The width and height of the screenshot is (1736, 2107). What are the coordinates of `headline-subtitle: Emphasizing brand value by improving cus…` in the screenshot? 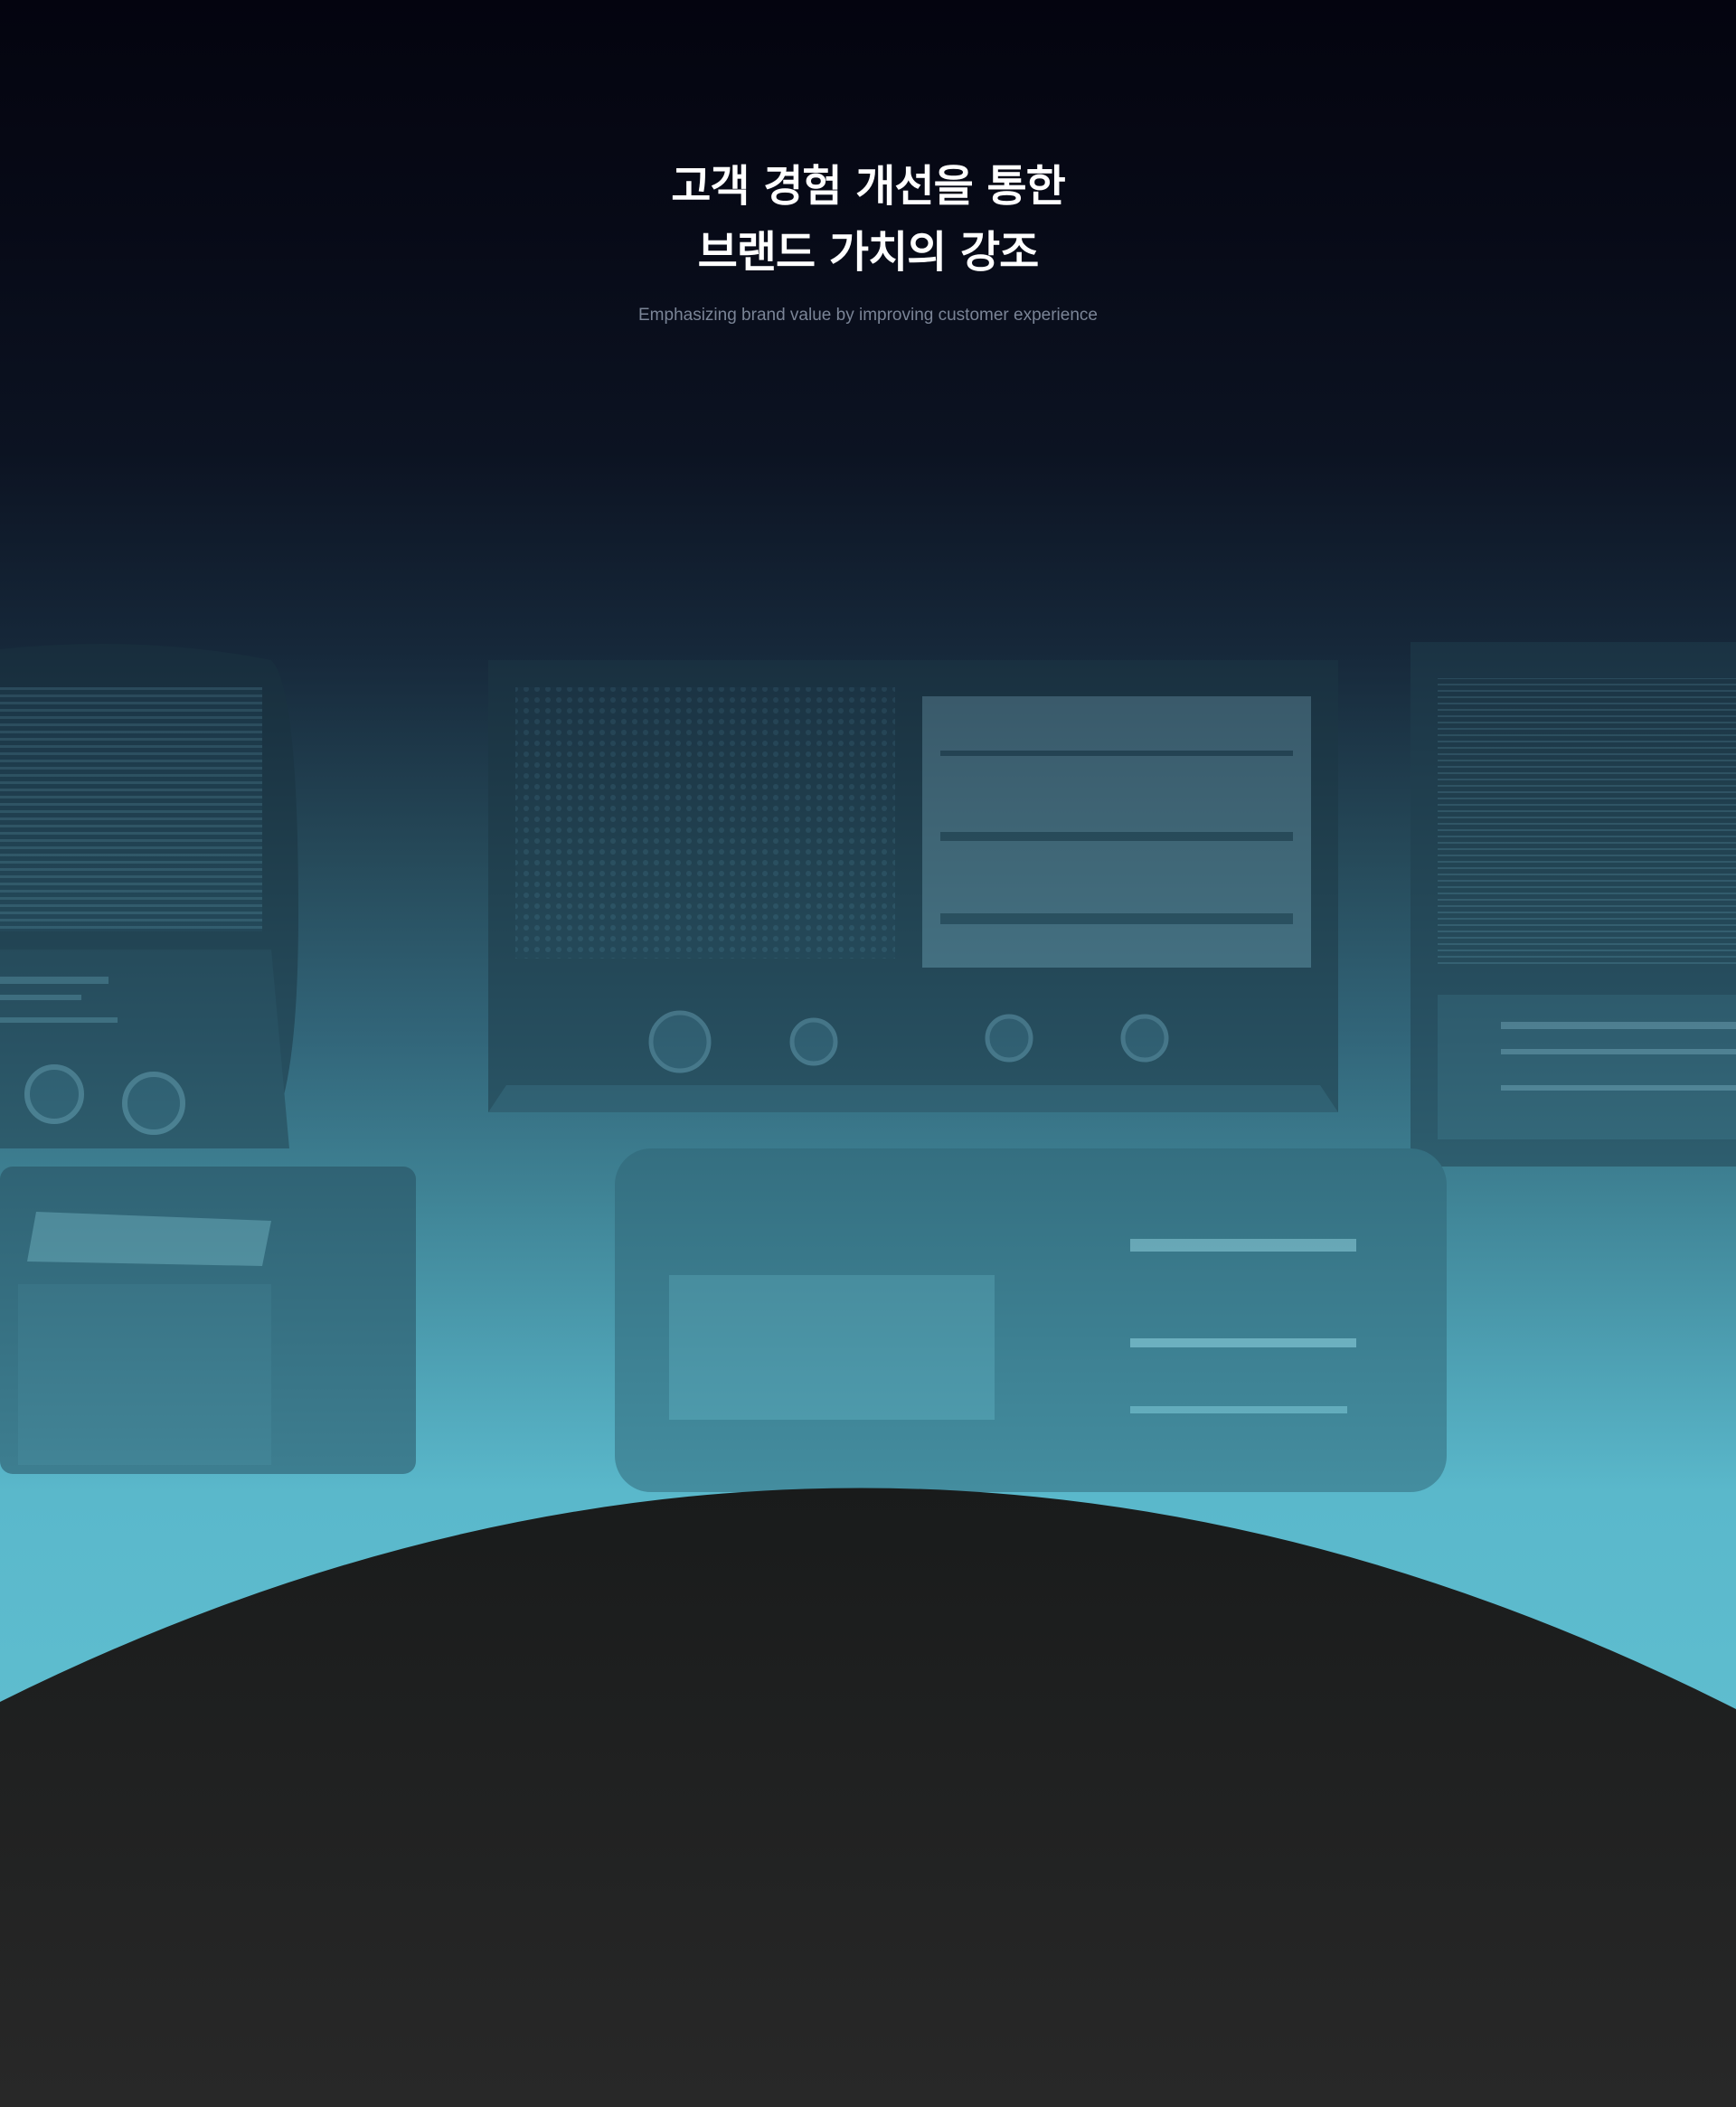 It's located at (868, 315).